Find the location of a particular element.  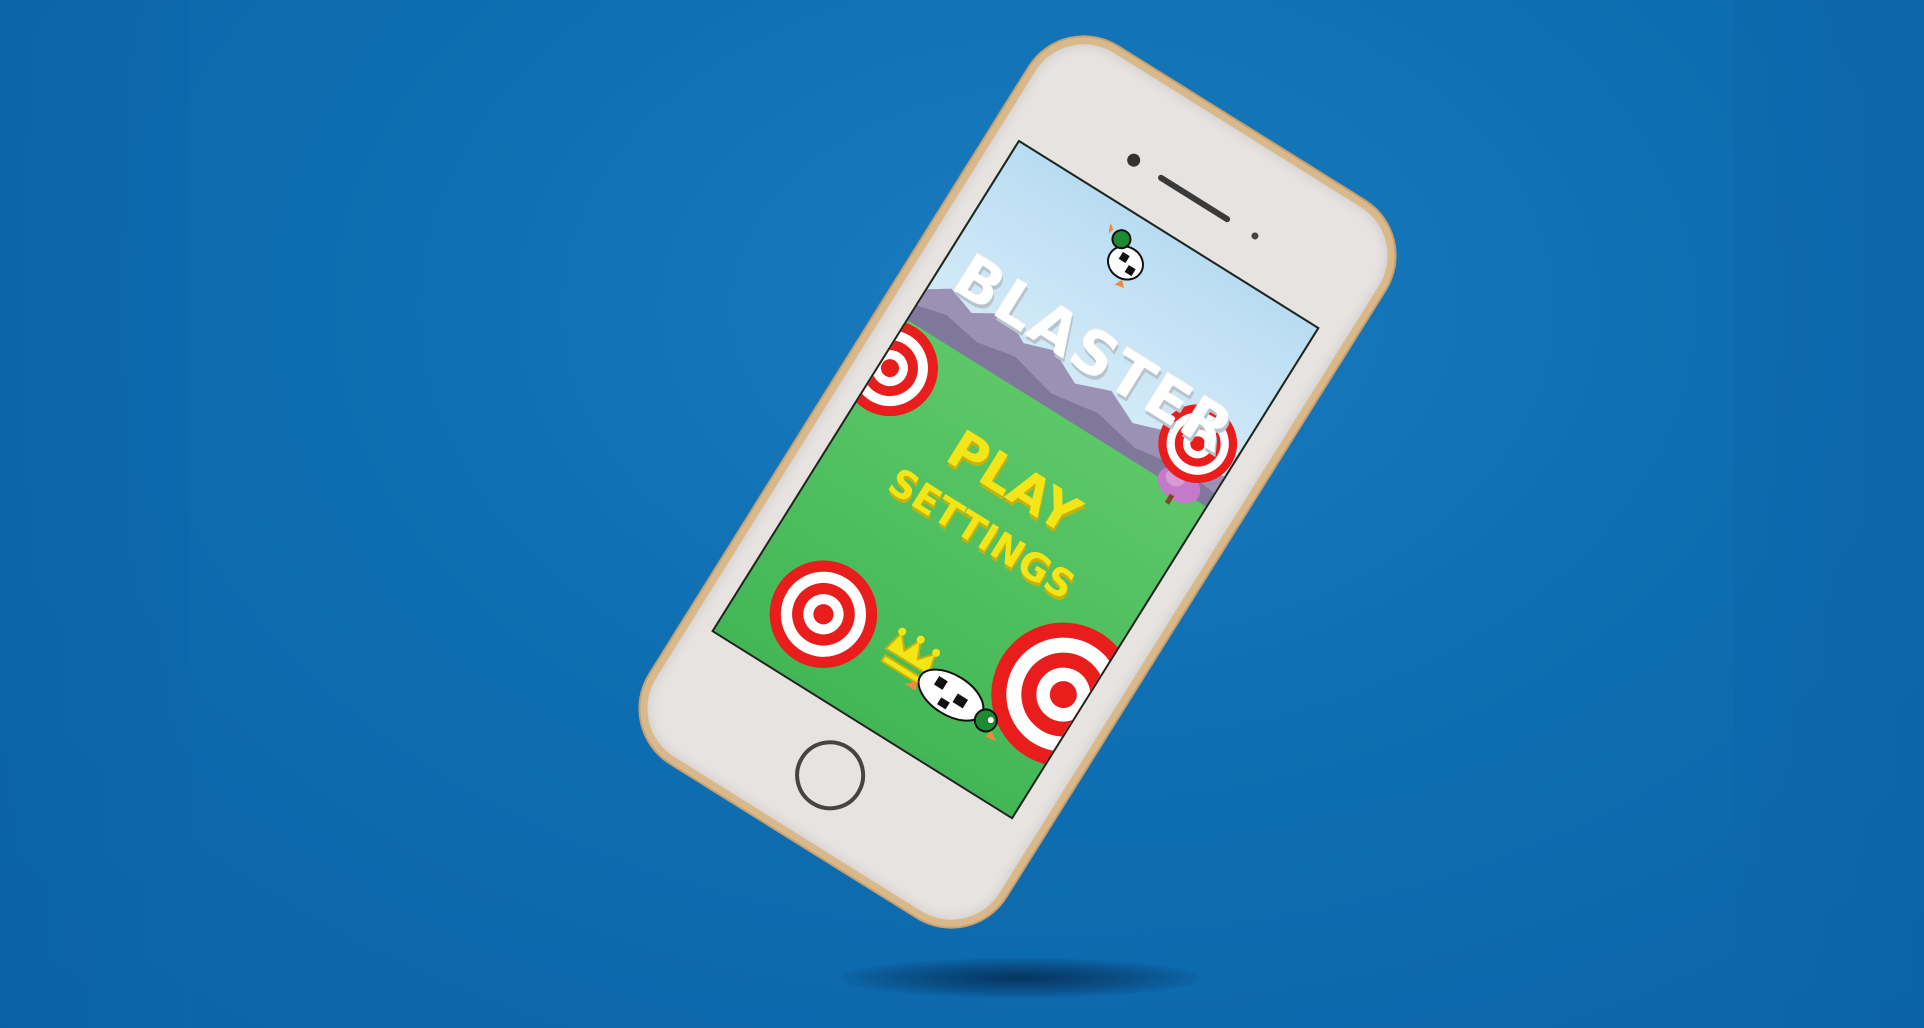

phone-shadow is located at coordinates (1020, 978).